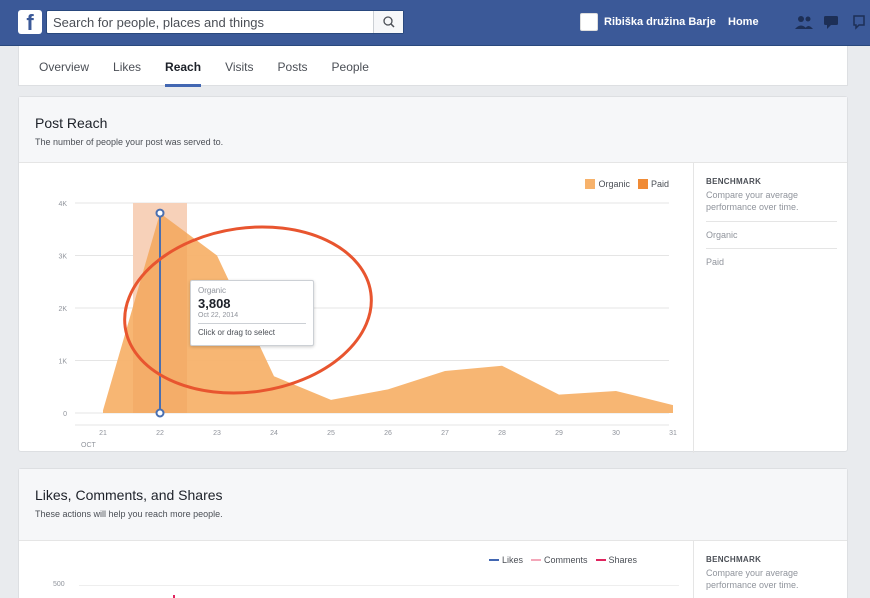 This screenshot has height=598, width=870. What do you see at coordinates (129, 495) in the screenshot?
I see `lcs-title: Likes, Comments, and Shares` at bounding box center [129, 495].